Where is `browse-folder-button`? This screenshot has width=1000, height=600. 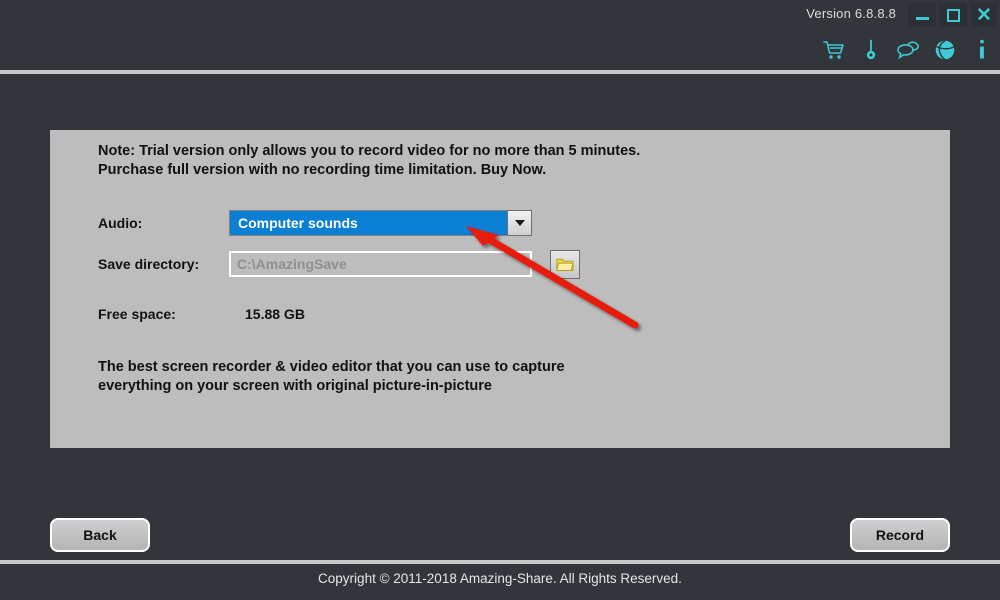
browse-folder-button is located at coordinates (565, 264).